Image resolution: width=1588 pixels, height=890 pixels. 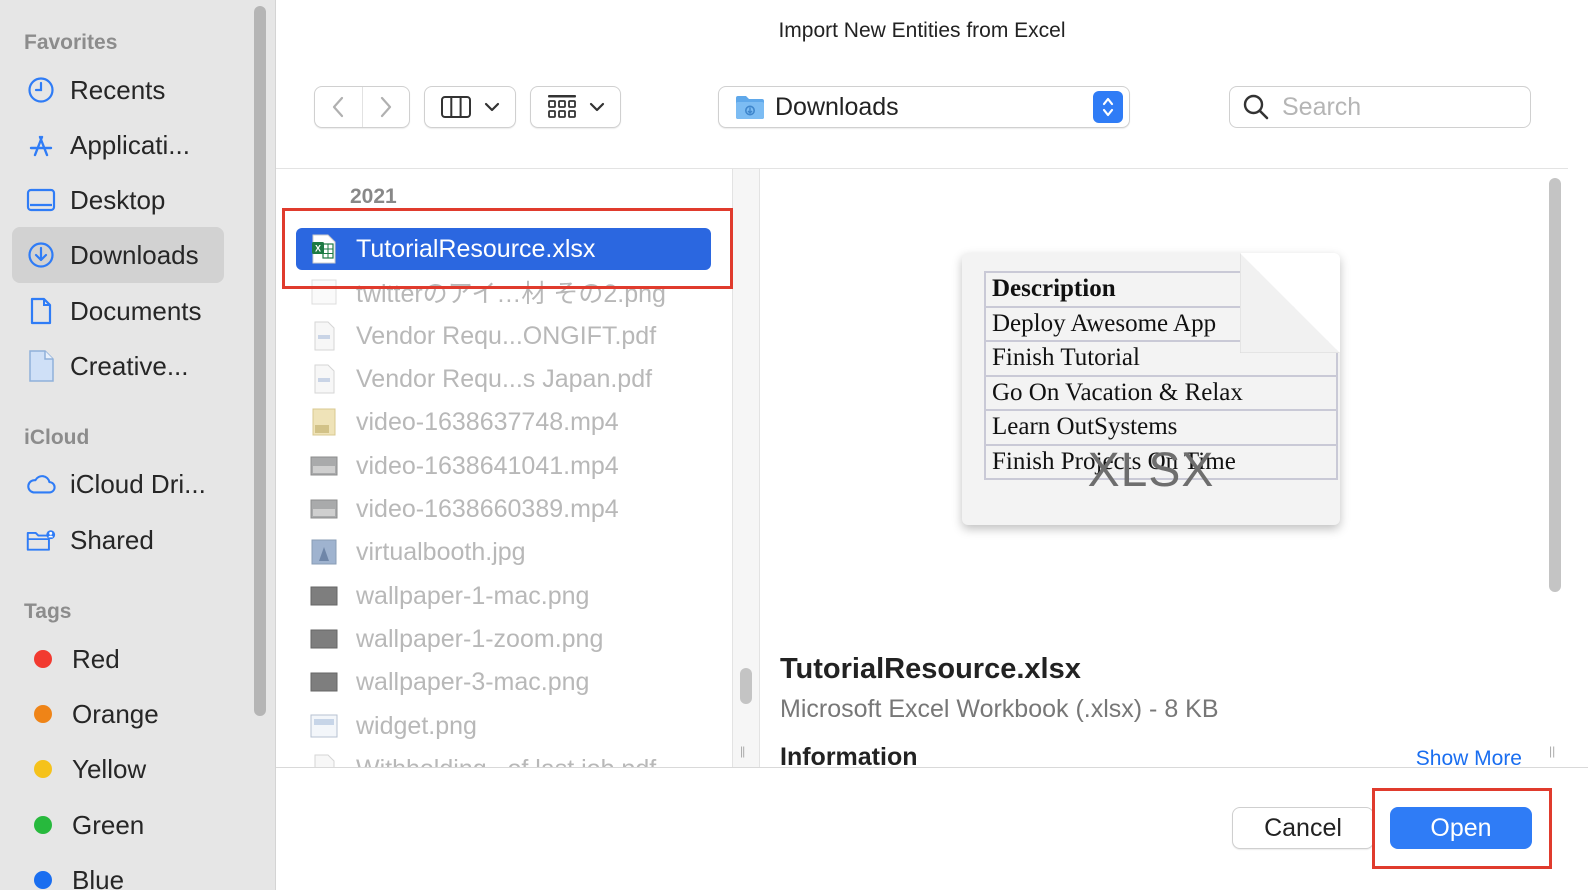 I want to click on file-name: widget.png, so click(x=416, y=725).